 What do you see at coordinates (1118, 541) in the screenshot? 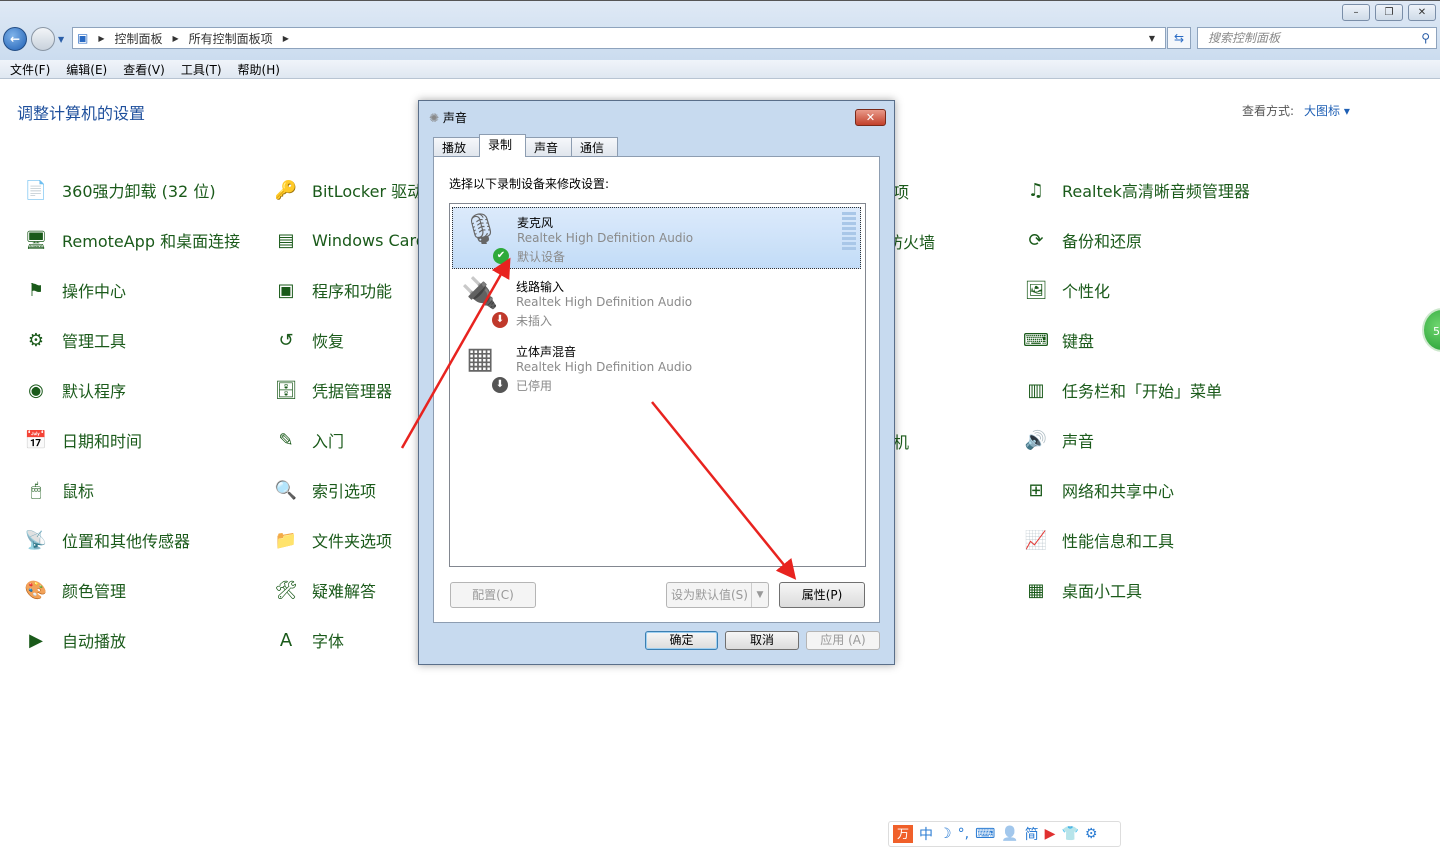
I see `control-panel-item-label: 性能信息和工具` at bounding box center [1118, 541].